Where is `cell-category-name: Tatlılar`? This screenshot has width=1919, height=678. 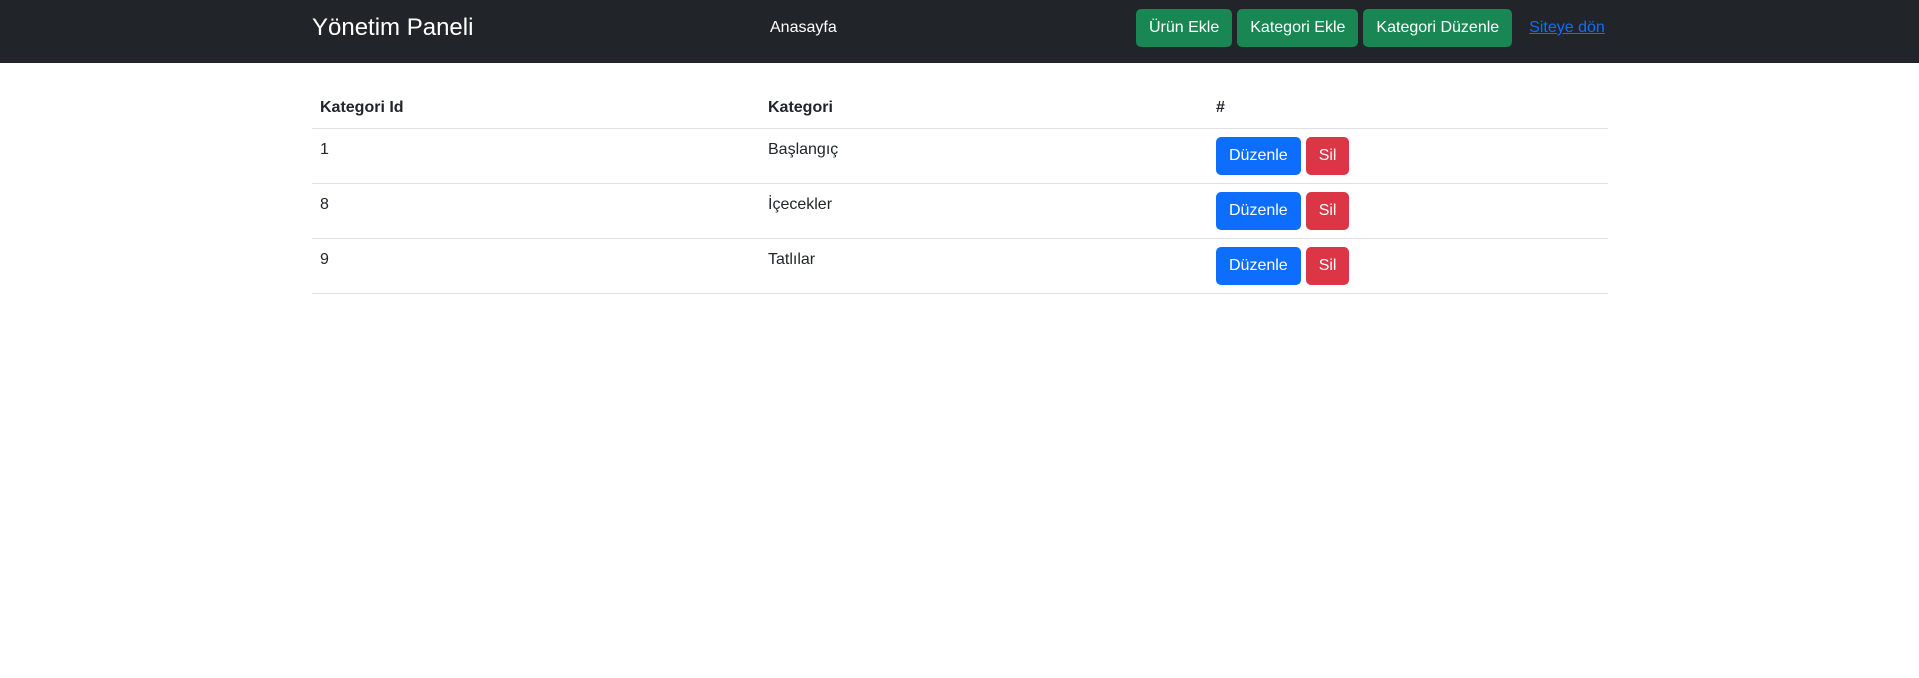 cell-category-name: Tatlılar is located at coordinates (984, 266).